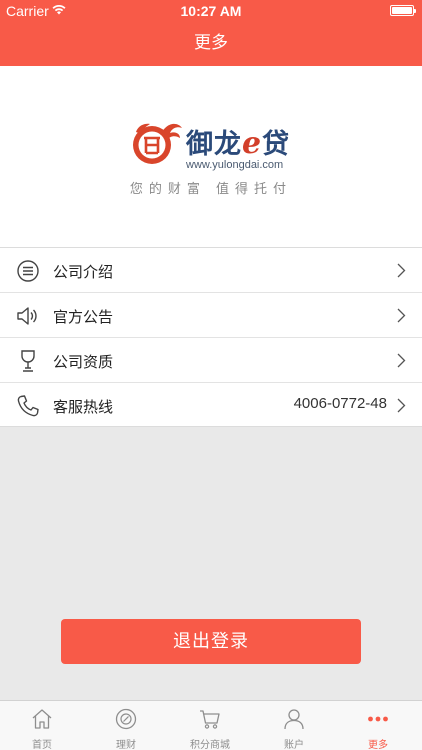  Describe the element at coordinates (83, 317) in the screenshot. I see `menu-item-label: 官方公告` at that location.